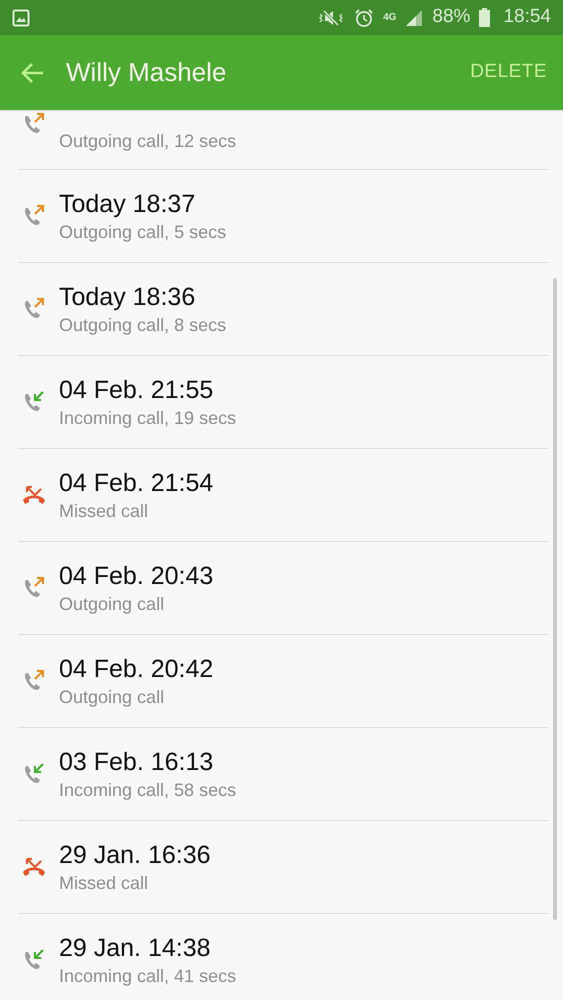  Describe the element at coordinates (283, 495) in the screenshot. I see `call-log-item: 04 Feb. 21:54 Missed call` at that location.